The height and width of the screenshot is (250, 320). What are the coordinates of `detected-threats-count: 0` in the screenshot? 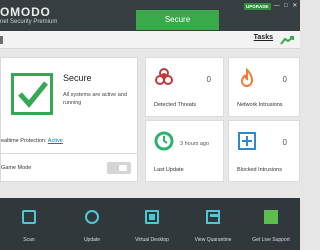 It's located at (208, 79).